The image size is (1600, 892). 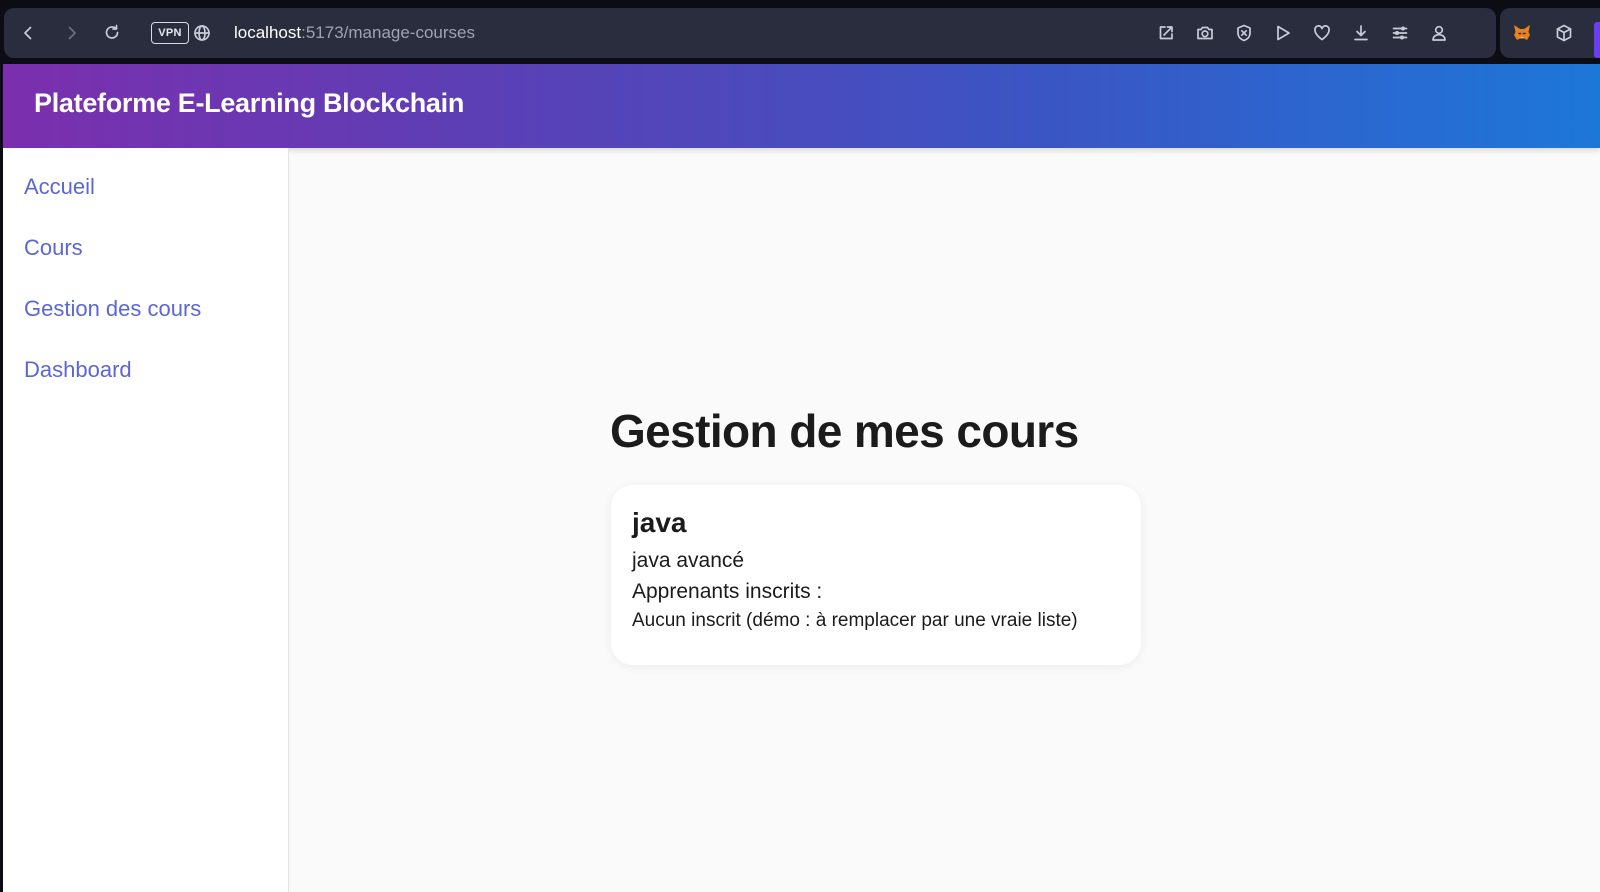 I want to click on cube-extension-icon, so click(x=1564, y=33).